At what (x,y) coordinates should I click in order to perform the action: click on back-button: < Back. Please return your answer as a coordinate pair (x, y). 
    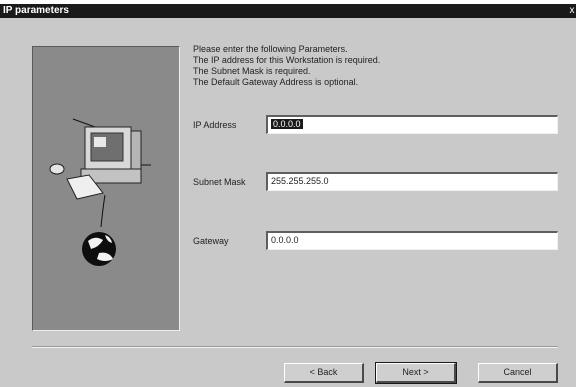
    Looking at the image, I should click on (324, 373).